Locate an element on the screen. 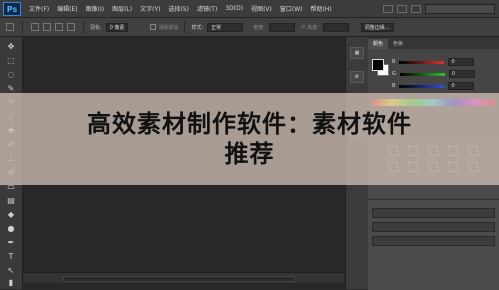 Image resolution: width=499 pixels, height=290 pixels. slider-g: G 0 is located at coordinates (433, 74).